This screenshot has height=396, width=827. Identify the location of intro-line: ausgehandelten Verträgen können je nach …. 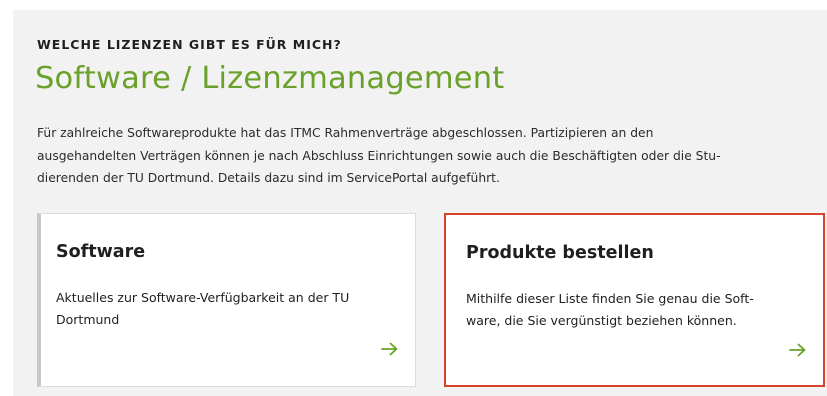
(379, 155).